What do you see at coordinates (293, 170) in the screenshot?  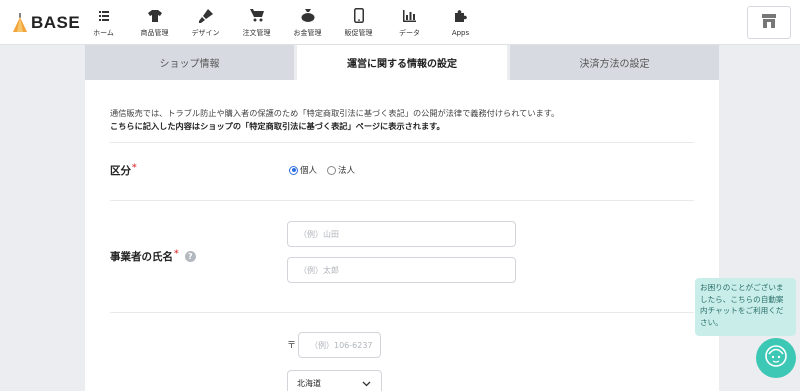 I see `radio-indicator-checked` at bounding box center [293, 170].